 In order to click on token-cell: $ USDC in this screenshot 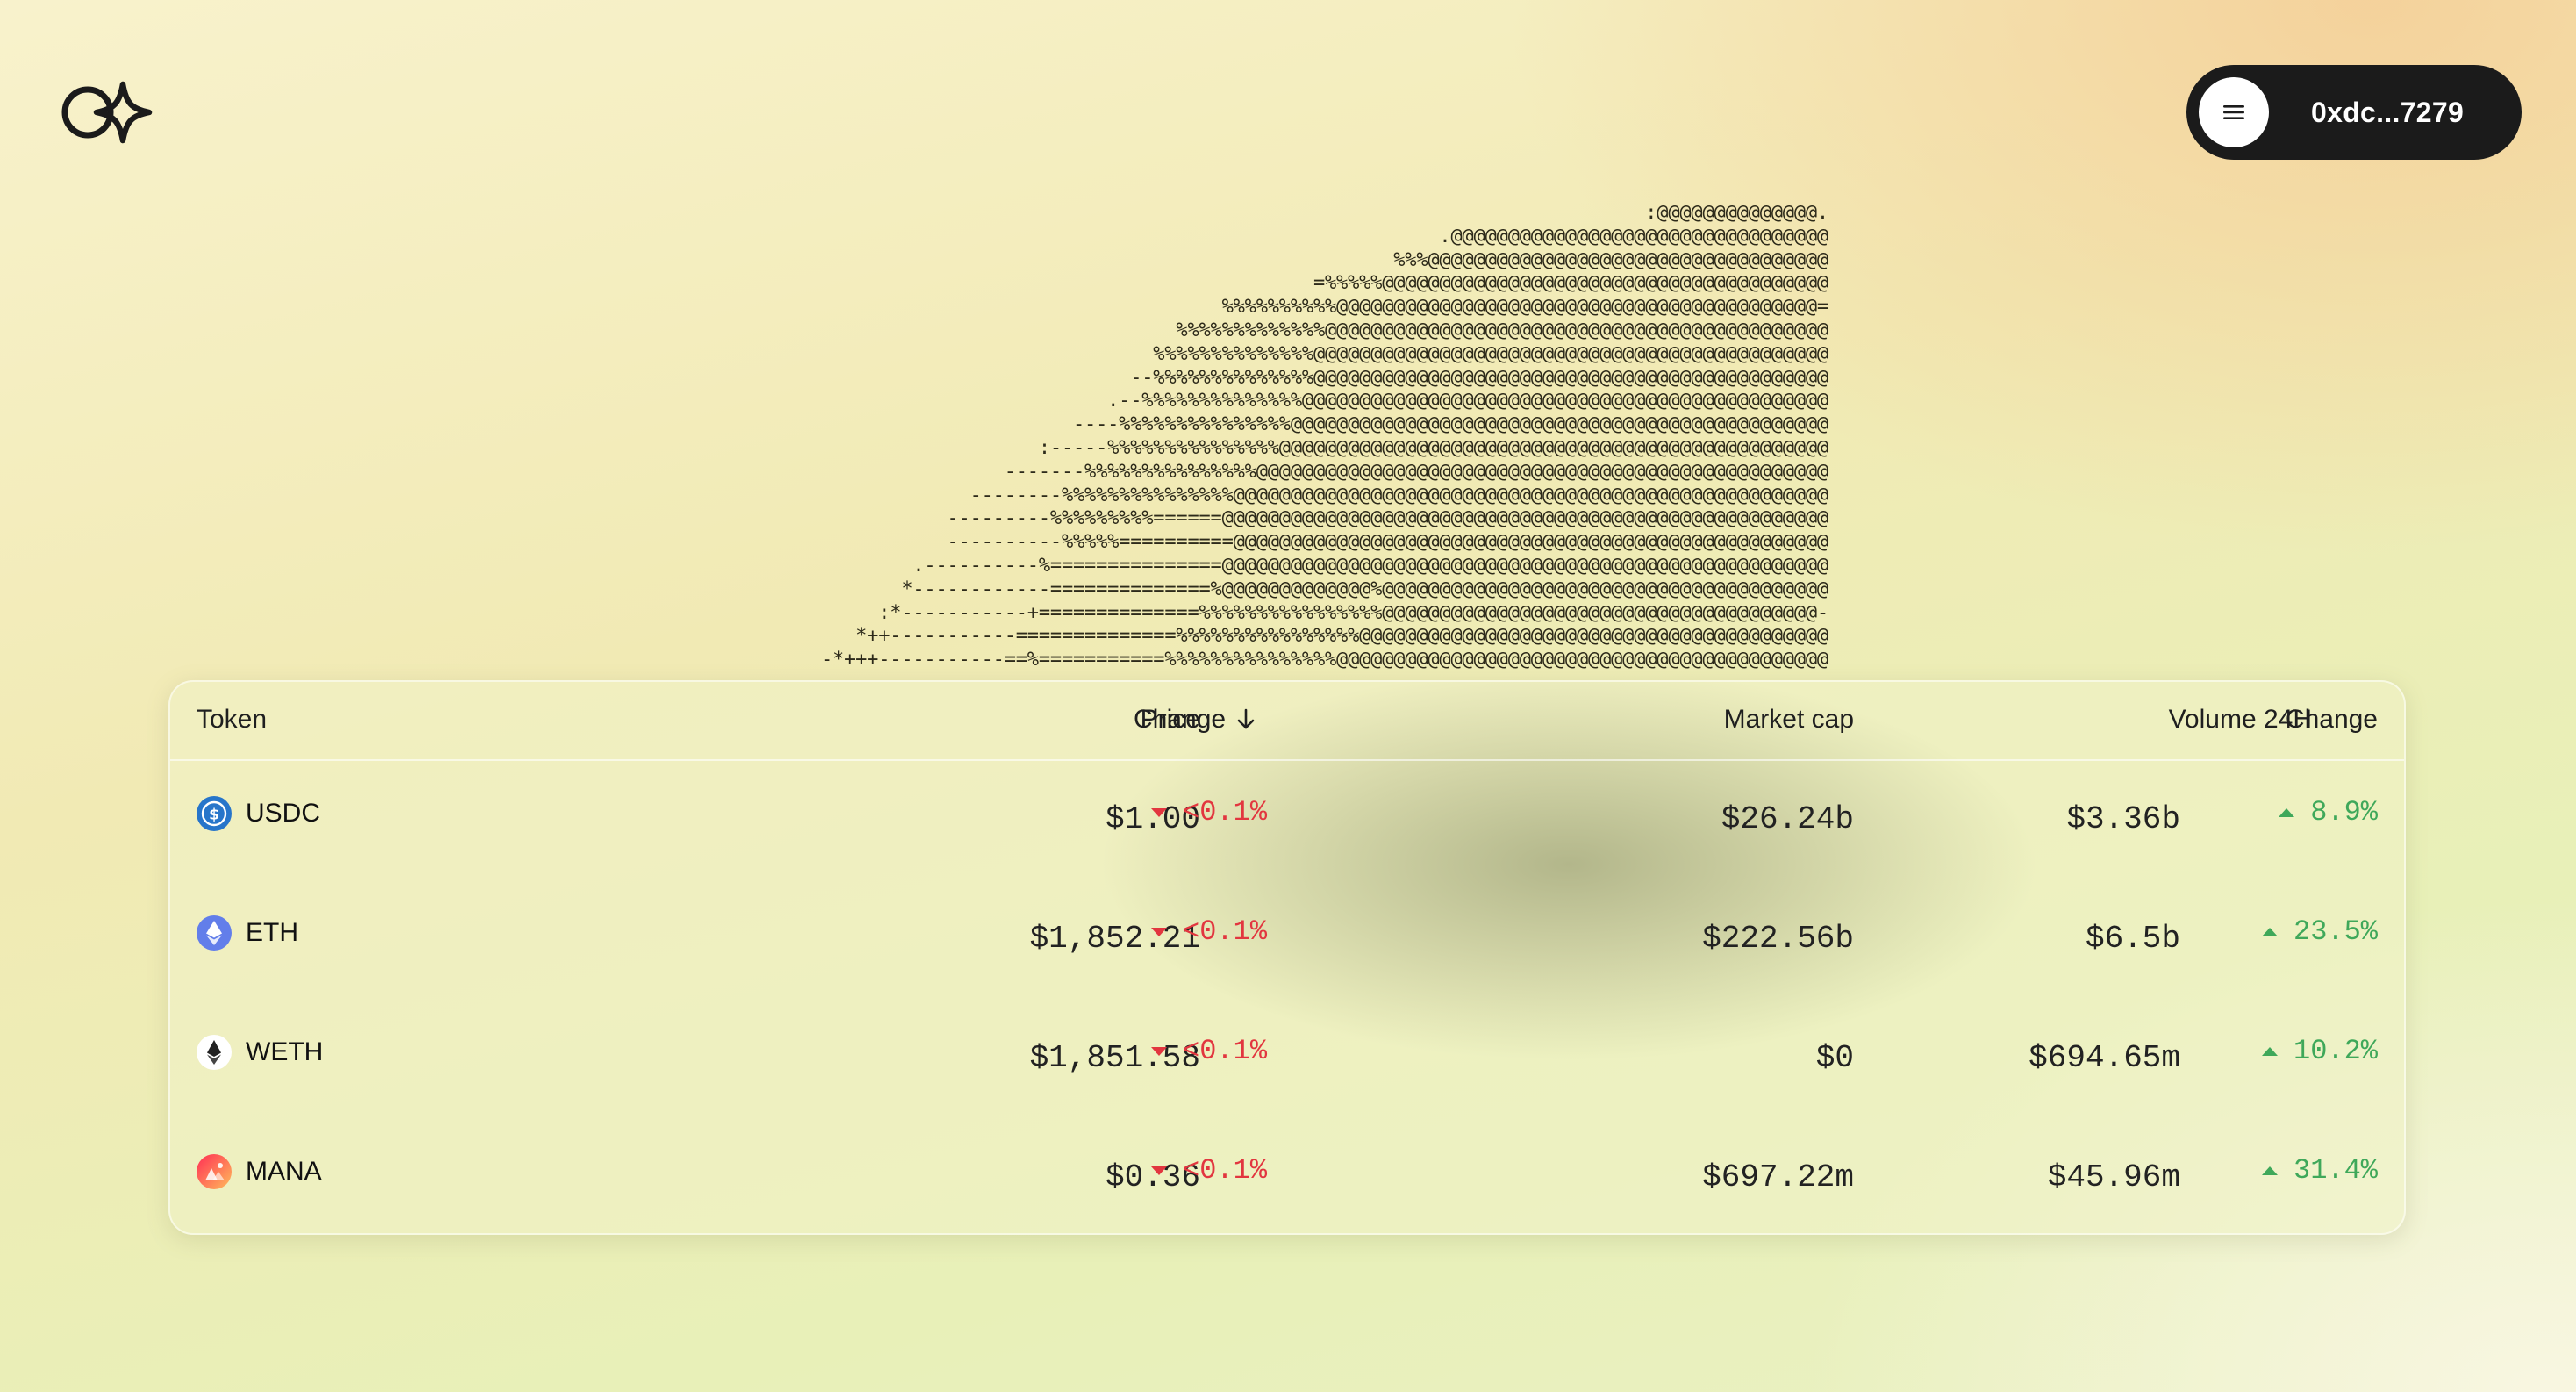, I will do `click(258, 813)`.